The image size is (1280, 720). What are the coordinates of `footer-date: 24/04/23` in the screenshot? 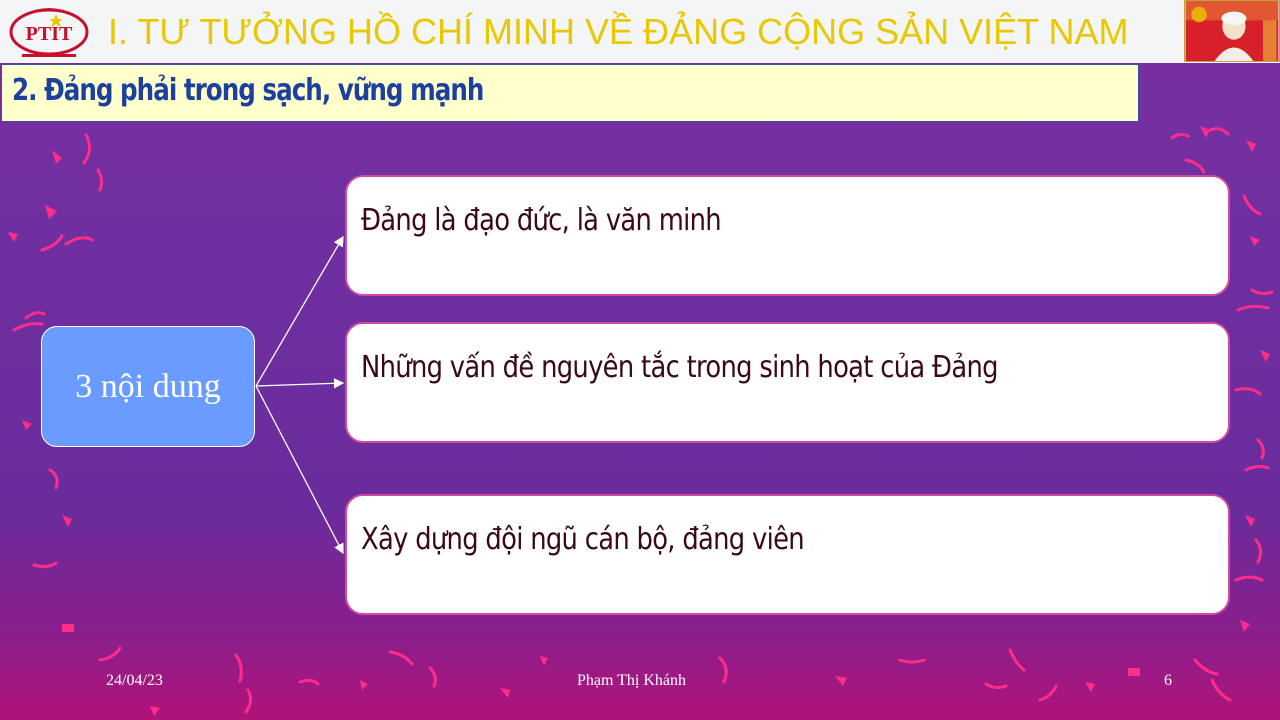 It's located at (134, 680).